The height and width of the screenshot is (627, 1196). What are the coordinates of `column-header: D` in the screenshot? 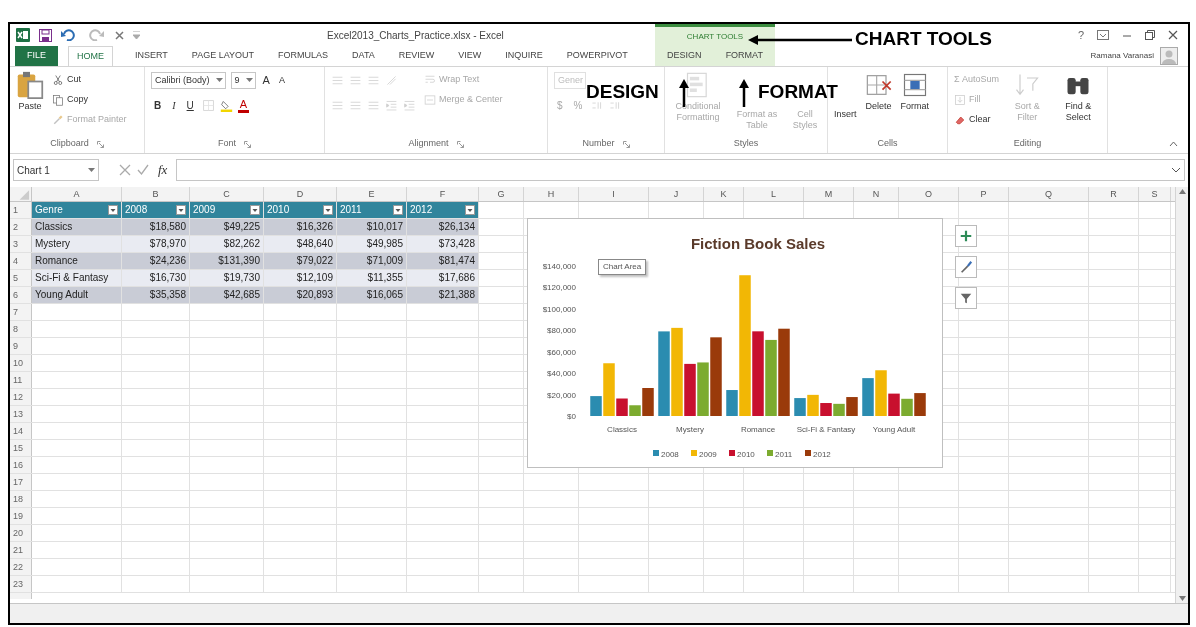 It's located at (300, 194).